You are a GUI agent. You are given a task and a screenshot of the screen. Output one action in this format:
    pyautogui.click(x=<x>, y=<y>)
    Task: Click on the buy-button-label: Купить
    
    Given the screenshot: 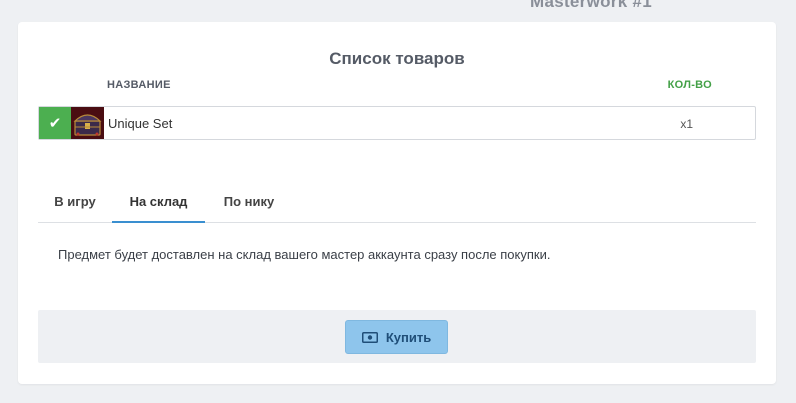 What is the action you would take?
    pyautogui.click(x=408, y=337)
    